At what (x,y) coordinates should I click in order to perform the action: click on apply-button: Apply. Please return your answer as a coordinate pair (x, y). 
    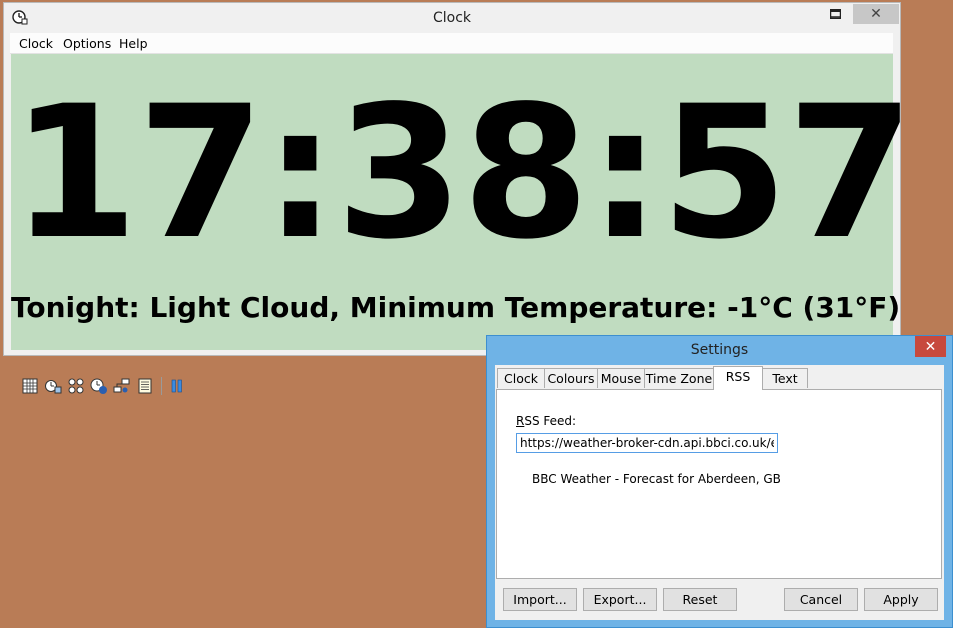
    Looking at the image, I should click on (901, 599).